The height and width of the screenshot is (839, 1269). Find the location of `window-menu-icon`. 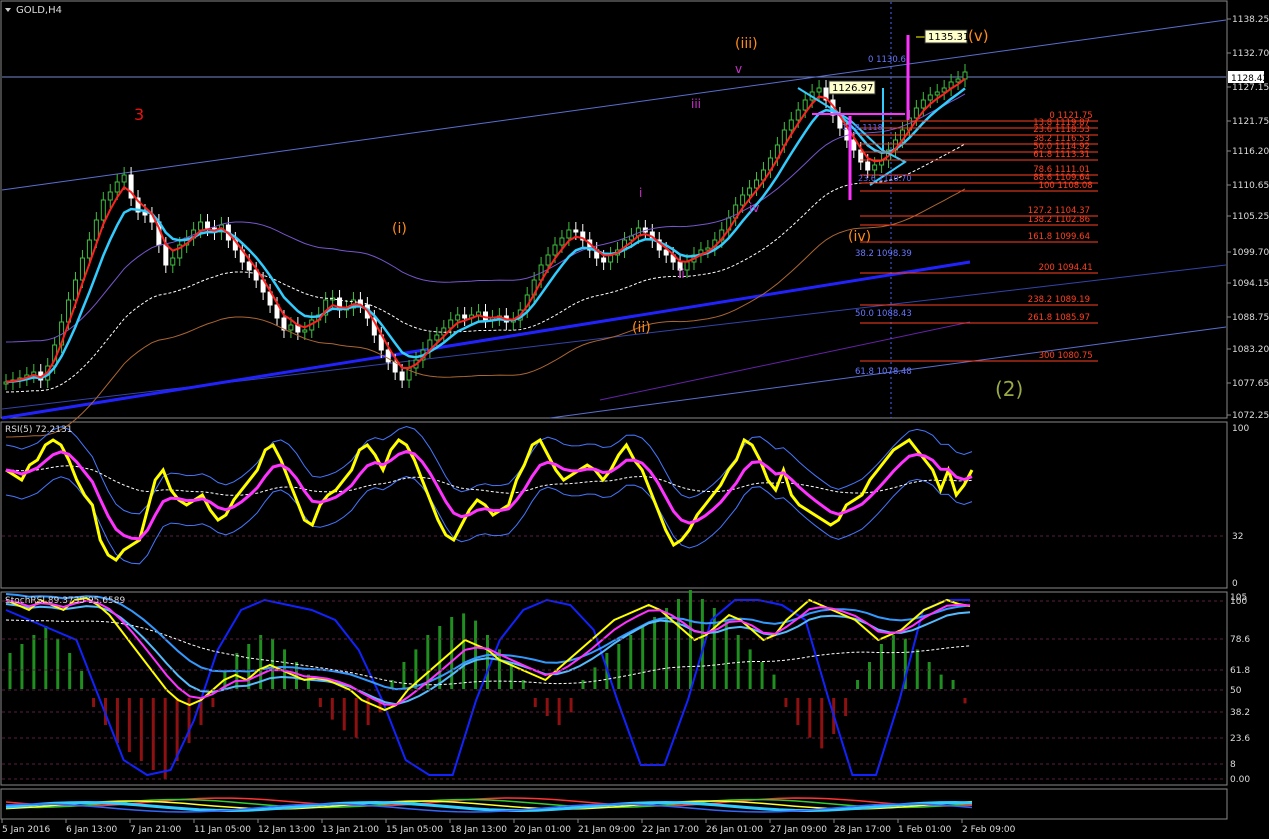

window-menu-icon is located at coordinates (8, 10).